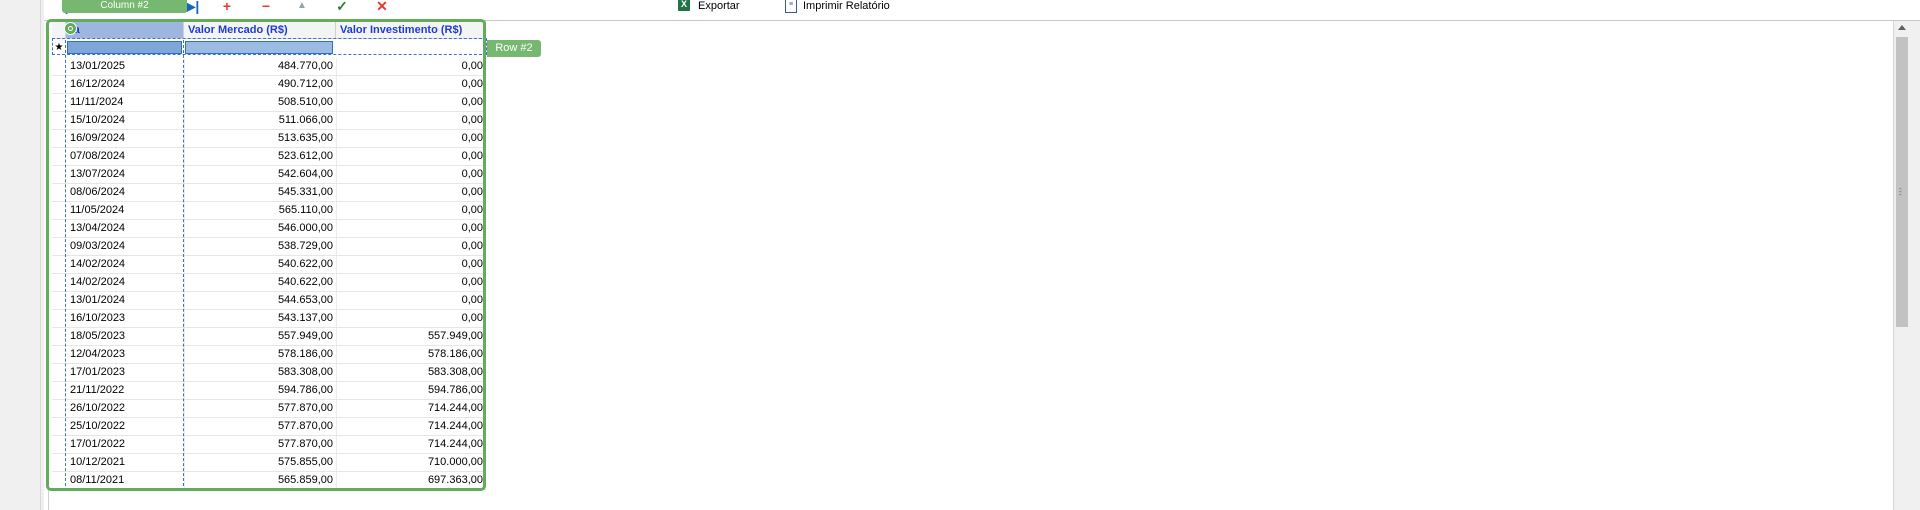 The height and width of the screenshot is (510, 1920). What do you see at coordinates (70, 28) in the screenshot?
I see `target-icon` at bounding box center [70, 28].